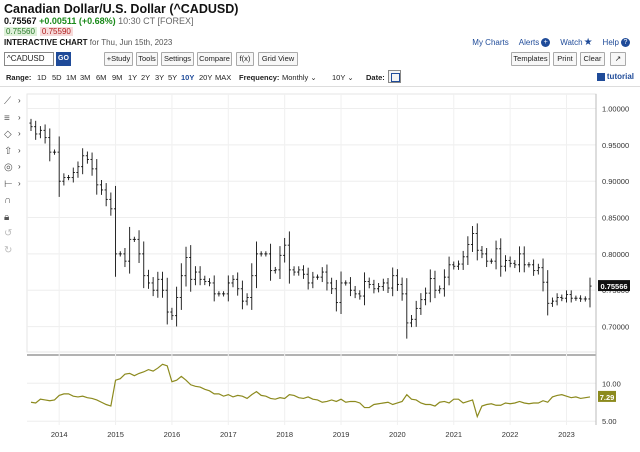 Image resolution: width=640 pixels, height=452 pixels. What do you see at coordinates (284, 434) in the screenshot?
I see `x-tick-label: 2018` at bounding box center [284, 434].